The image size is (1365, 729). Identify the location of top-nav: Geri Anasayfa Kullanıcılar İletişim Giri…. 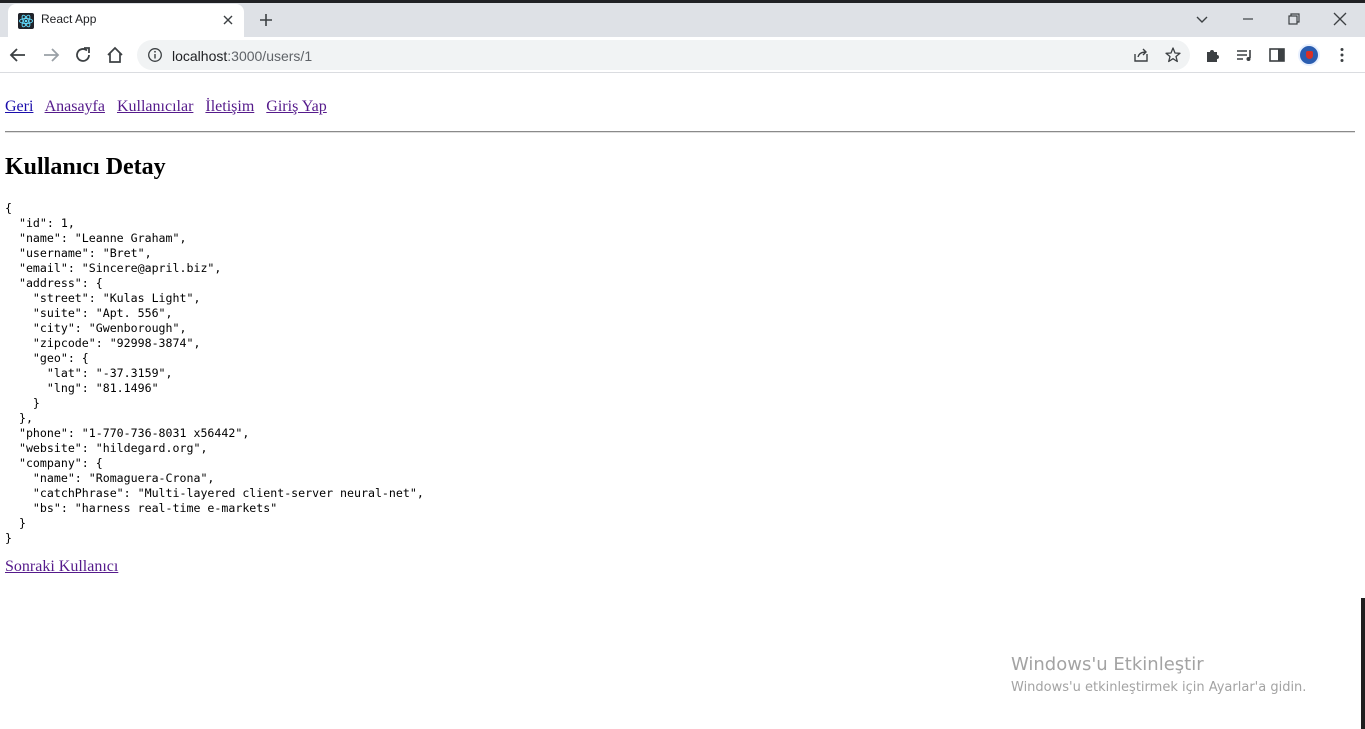
(170, 107).